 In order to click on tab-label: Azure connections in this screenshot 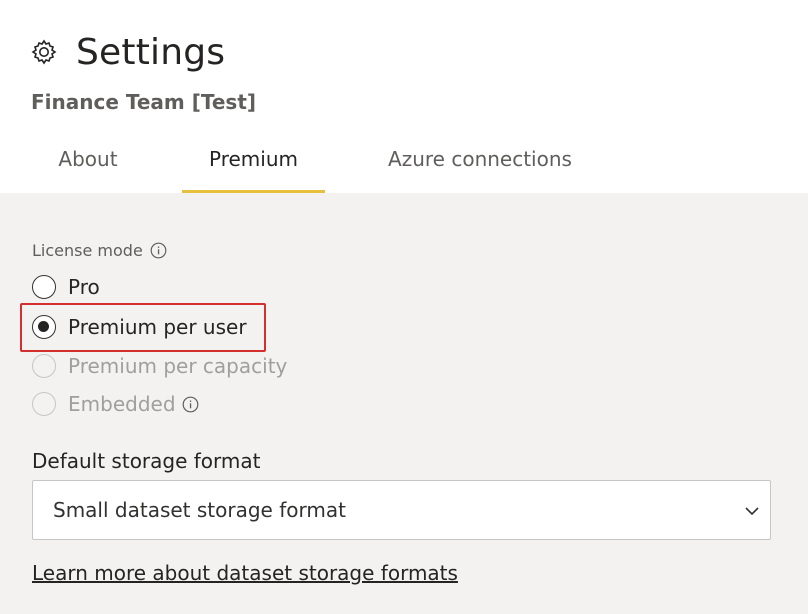, I will do `click(480, 159)`.